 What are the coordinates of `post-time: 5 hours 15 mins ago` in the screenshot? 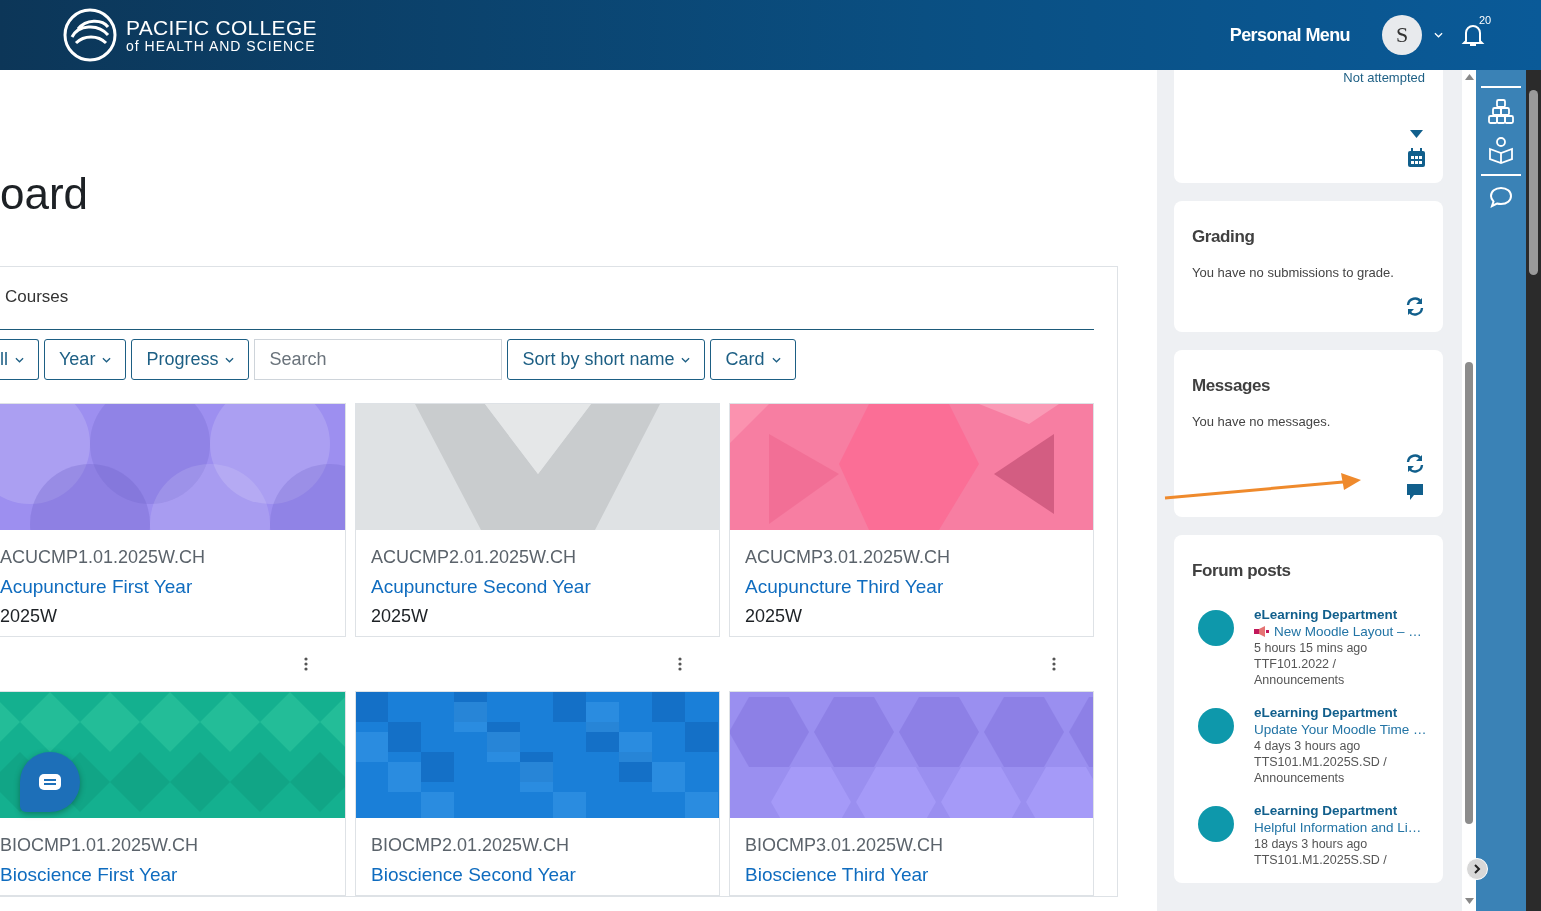 It's located at (1311, 648).